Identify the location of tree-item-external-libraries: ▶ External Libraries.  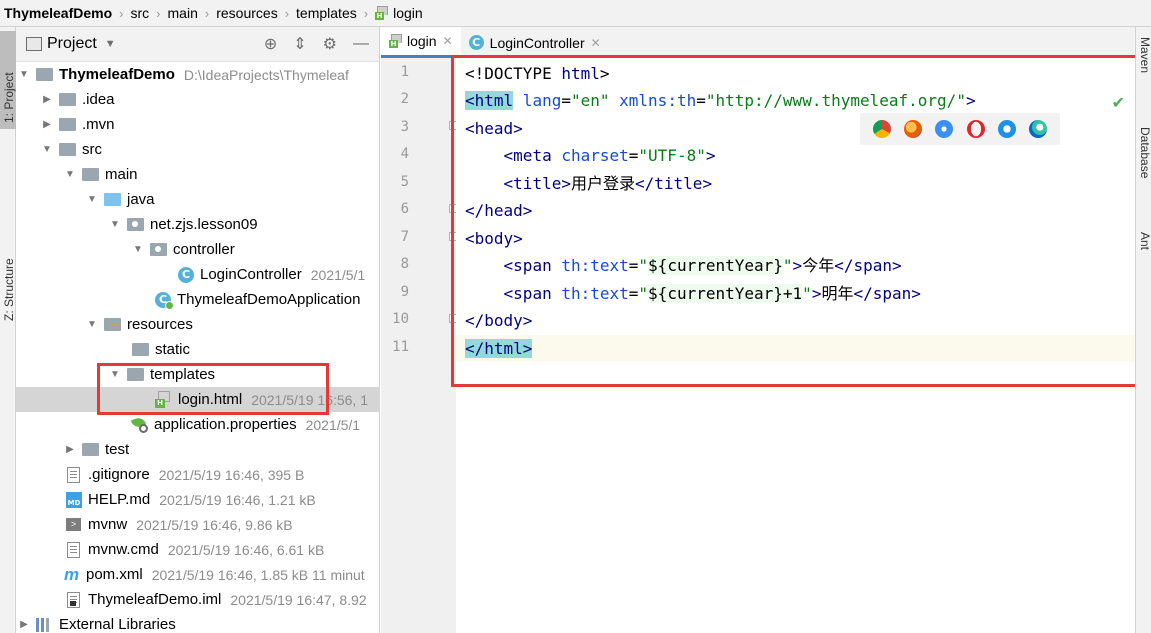
(198, 622).